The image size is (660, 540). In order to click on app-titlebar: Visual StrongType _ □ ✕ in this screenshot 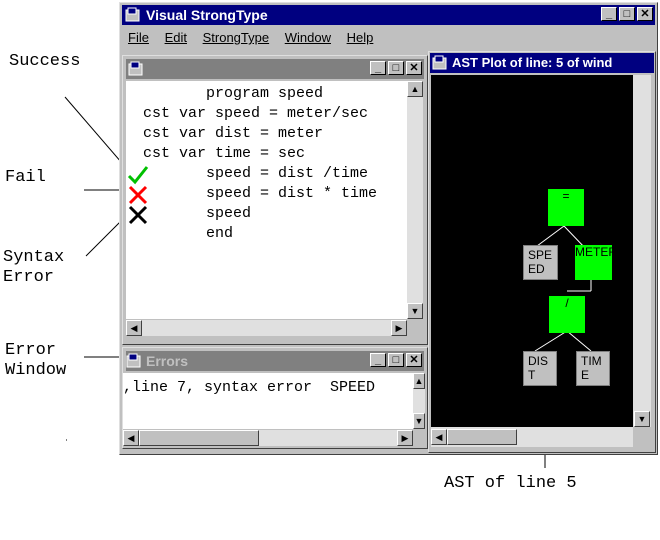, I will do `click(388, 15)`.